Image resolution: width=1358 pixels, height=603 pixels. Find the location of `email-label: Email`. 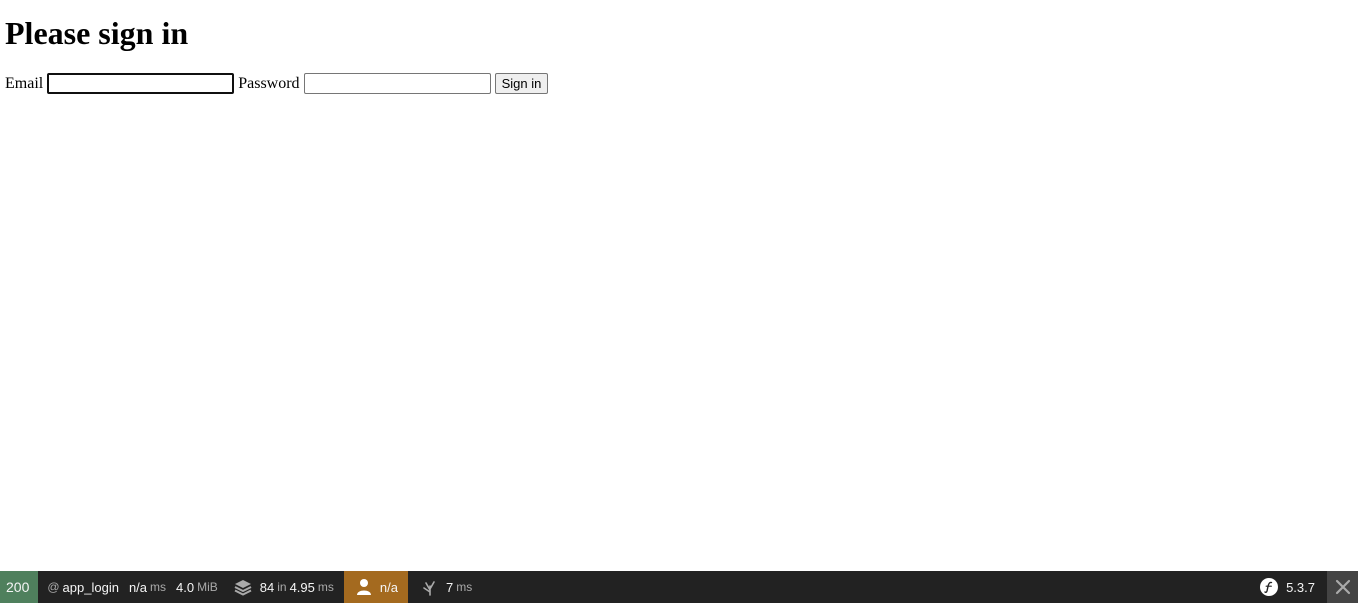

email-label: Email is located at coordinates (24, 83).